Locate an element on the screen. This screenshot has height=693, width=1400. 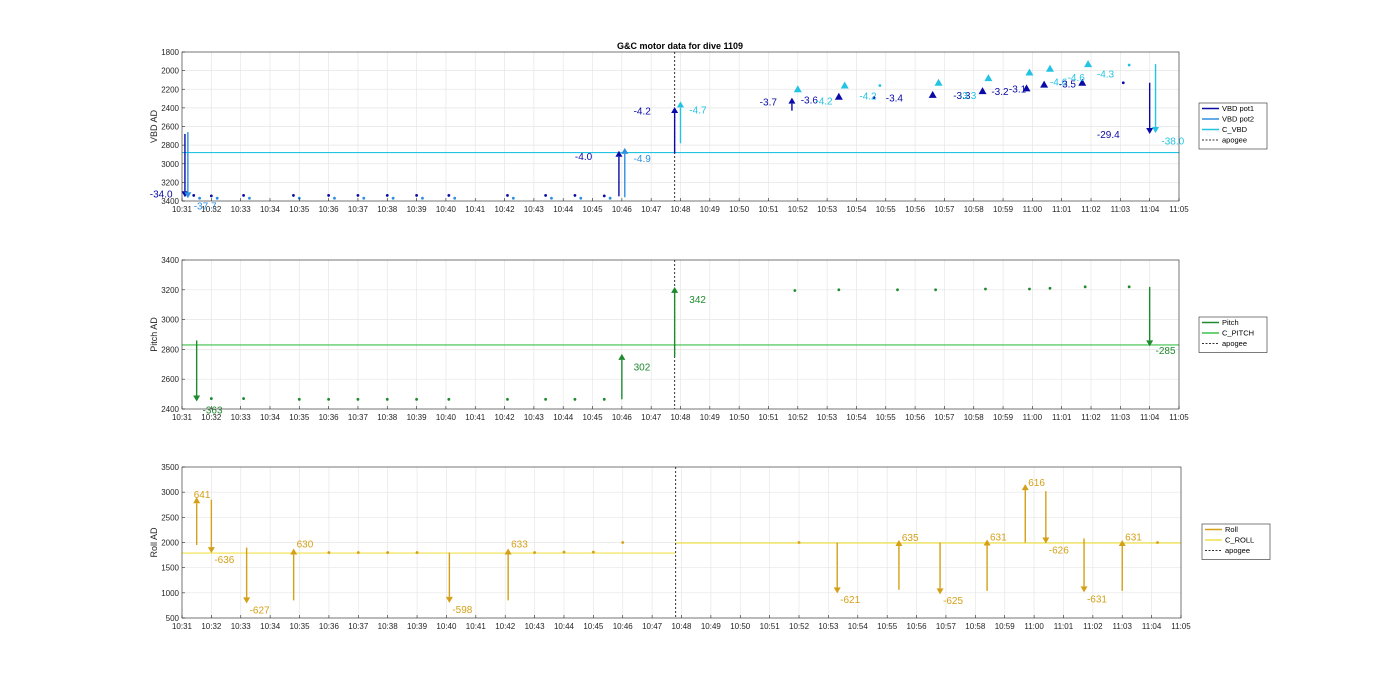
x-tick-label: 11:05 is located at coordinates (1179, 209).